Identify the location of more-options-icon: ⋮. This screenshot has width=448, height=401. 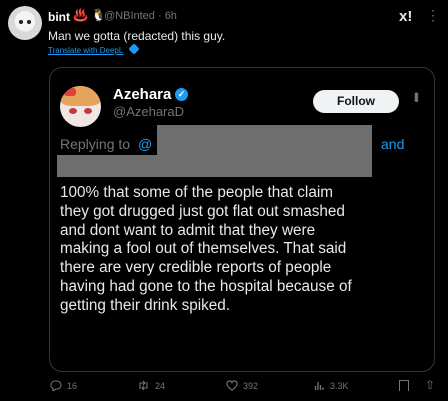
(433, 15).